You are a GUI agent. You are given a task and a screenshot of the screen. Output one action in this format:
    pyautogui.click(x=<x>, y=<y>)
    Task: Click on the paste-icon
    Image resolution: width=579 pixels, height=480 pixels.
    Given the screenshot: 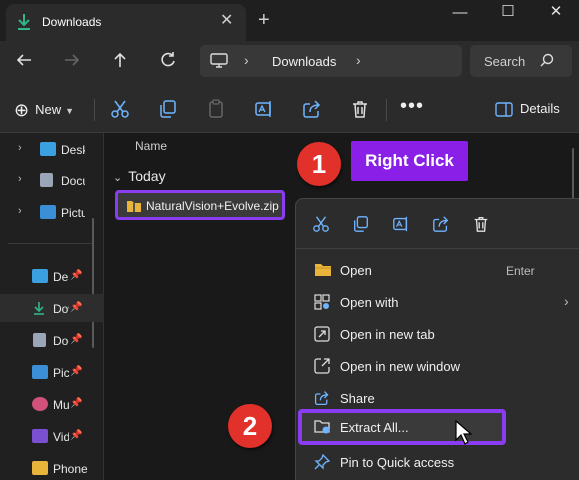 What is the action you would take?
    pyautogui.click(x=216, y=110)
    